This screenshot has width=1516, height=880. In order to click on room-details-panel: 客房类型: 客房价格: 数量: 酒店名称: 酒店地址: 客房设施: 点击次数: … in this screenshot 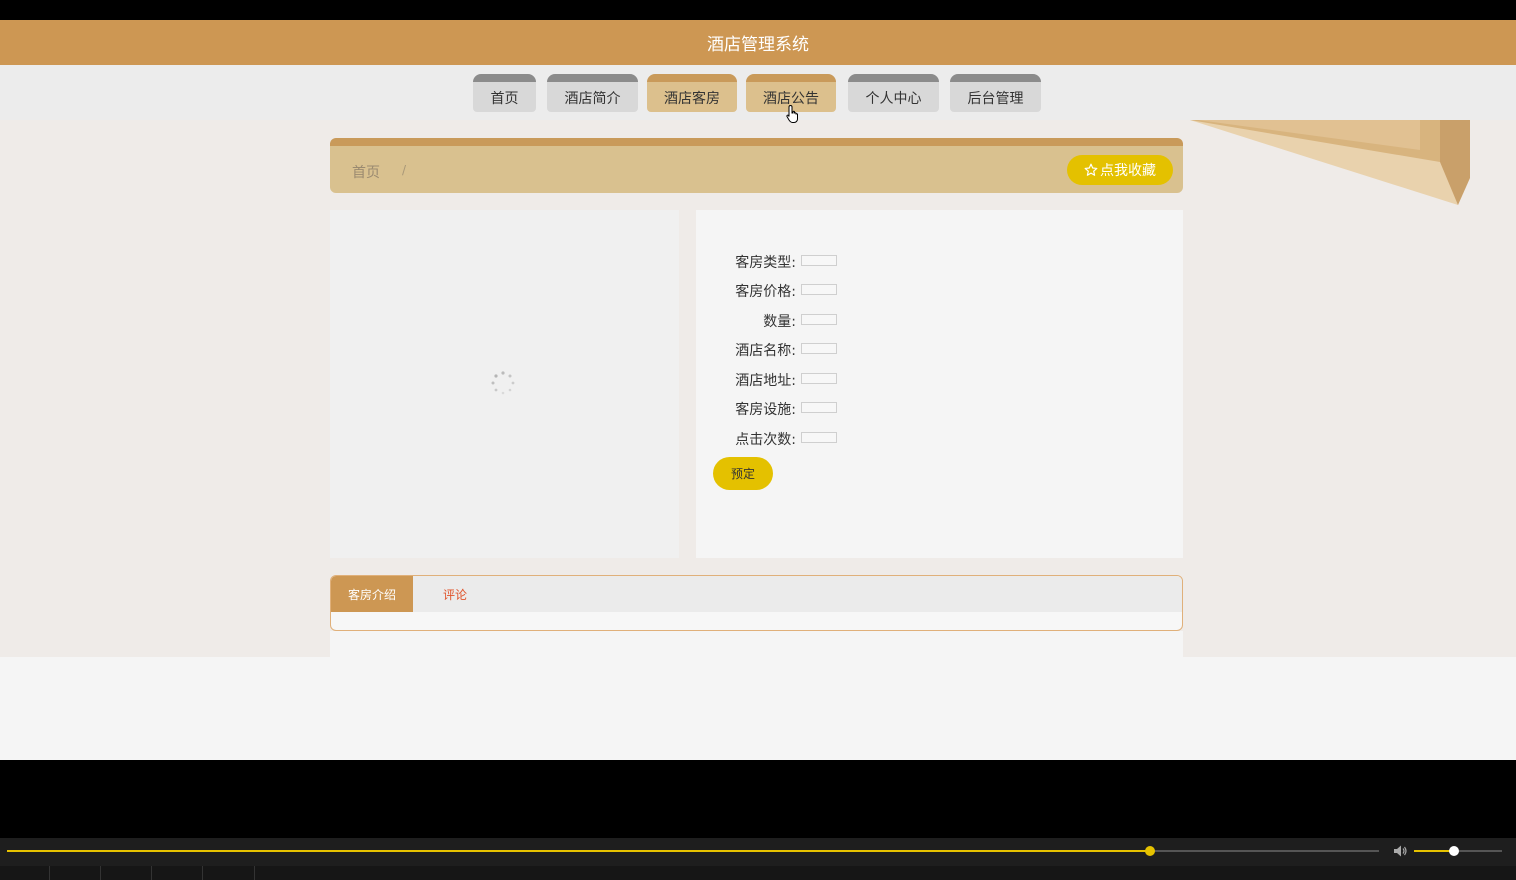, I will do `click(939, 384)`.